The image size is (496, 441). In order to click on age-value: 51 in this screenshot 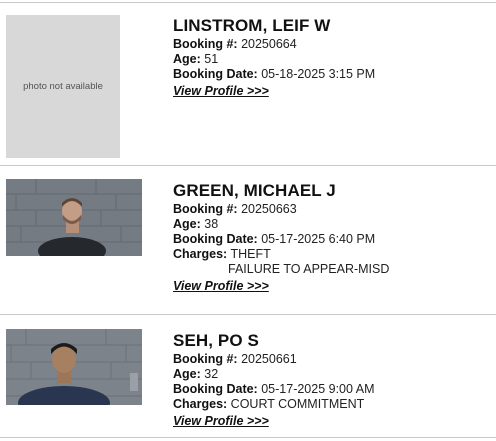, I will do `click(211, 59)`.